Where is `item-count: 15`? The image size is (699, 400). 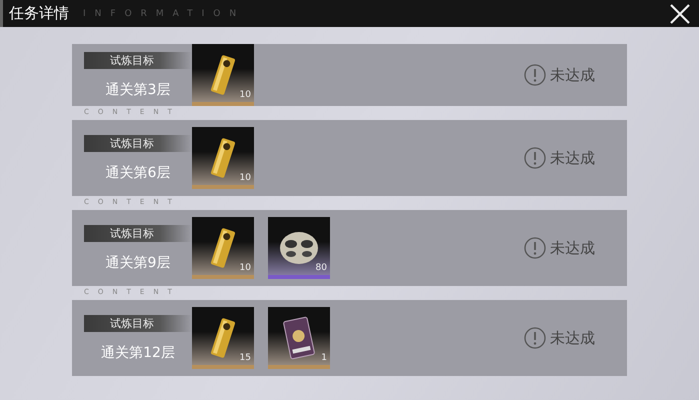
item-count: 15 is located at coordinates (245, 358).